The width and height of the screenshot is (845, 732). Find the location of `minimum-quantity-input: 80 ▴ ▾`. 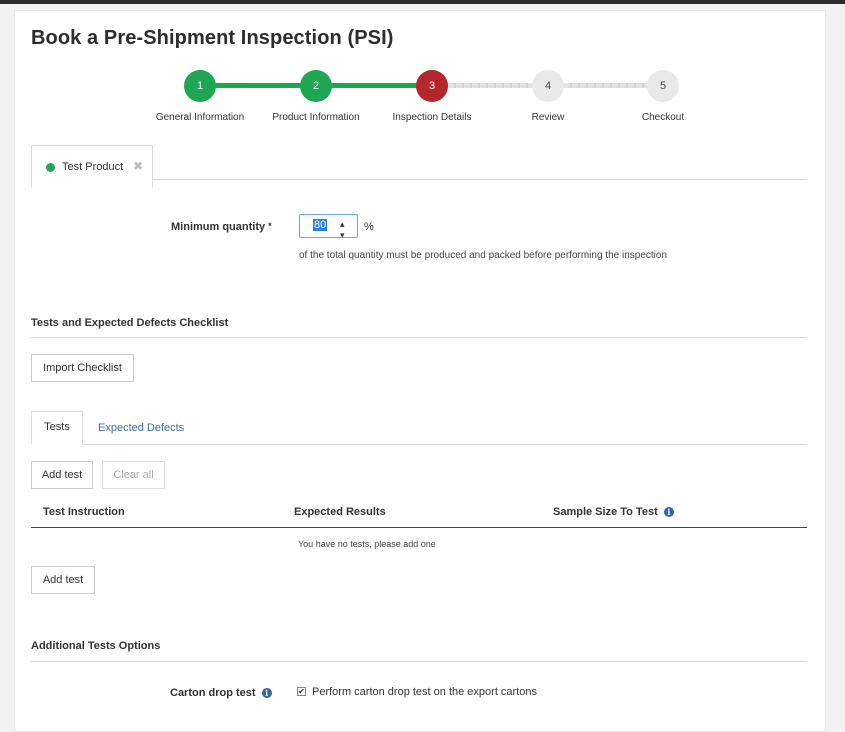

minimum-quantity-input: 80 ▴ ▾ is located at coordinates (328, 227).